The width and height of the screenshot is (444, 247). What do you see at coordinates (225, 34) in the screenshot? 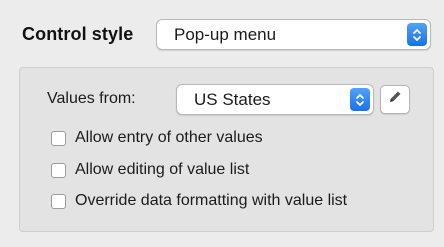
I see `control-style-value: Pop-up menu` at bounding box center [225, 34].